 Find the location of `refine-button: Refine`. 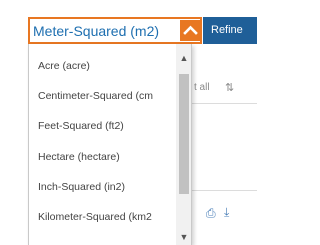

refine-button: Refine is located at coordinates (230, 30).